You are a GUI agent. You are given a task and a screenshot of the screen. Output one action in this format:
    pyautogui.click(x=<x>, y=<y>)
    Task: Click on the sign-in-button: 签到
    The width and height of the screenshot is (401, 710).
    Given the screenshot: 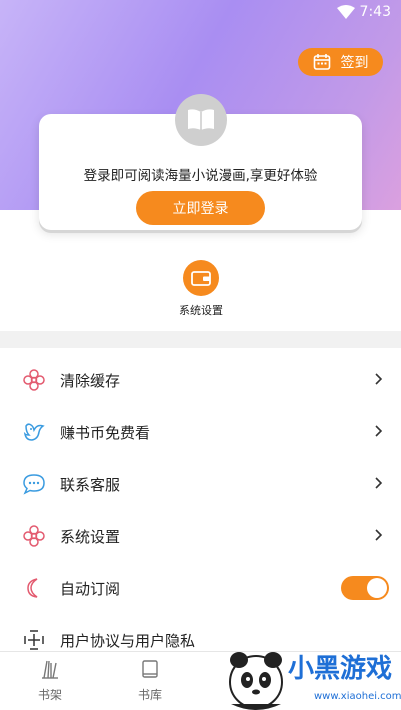 What is the action you would take?
    pyautogui.click(x=340, y=62)
    